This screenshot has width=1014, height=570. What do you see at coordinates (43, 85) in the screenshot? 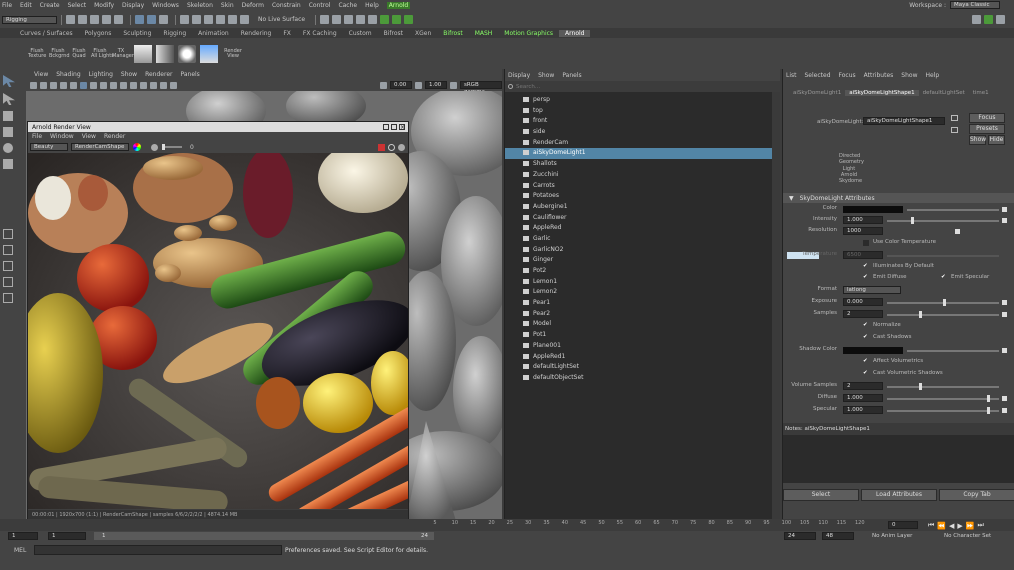
I see `wireframe-icon` at bounding box center [43, 85].